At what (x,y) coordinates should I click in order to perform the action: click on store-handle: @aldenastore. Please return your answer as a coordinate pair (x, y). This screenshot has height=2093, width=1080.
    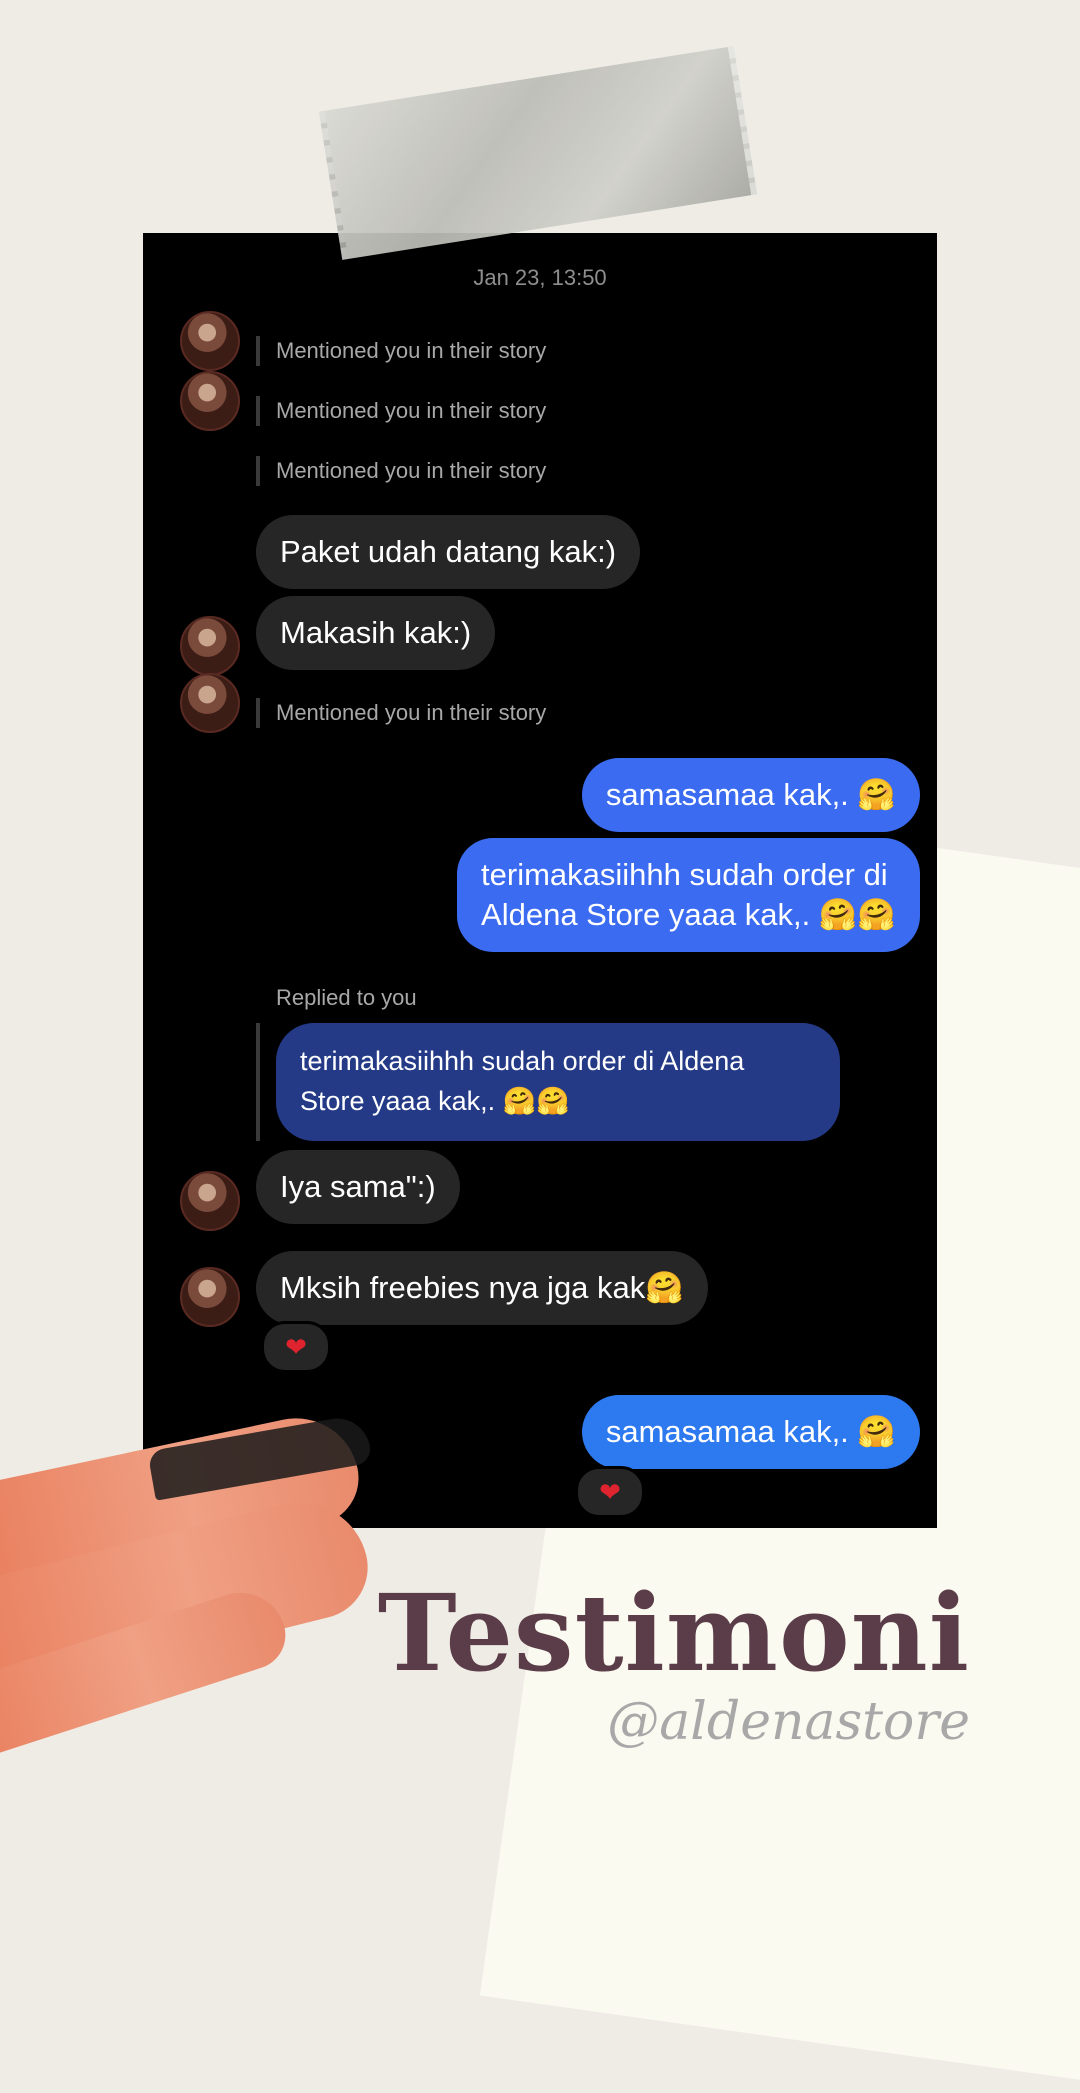
    Looking at the image, I should click on (788, 1722).